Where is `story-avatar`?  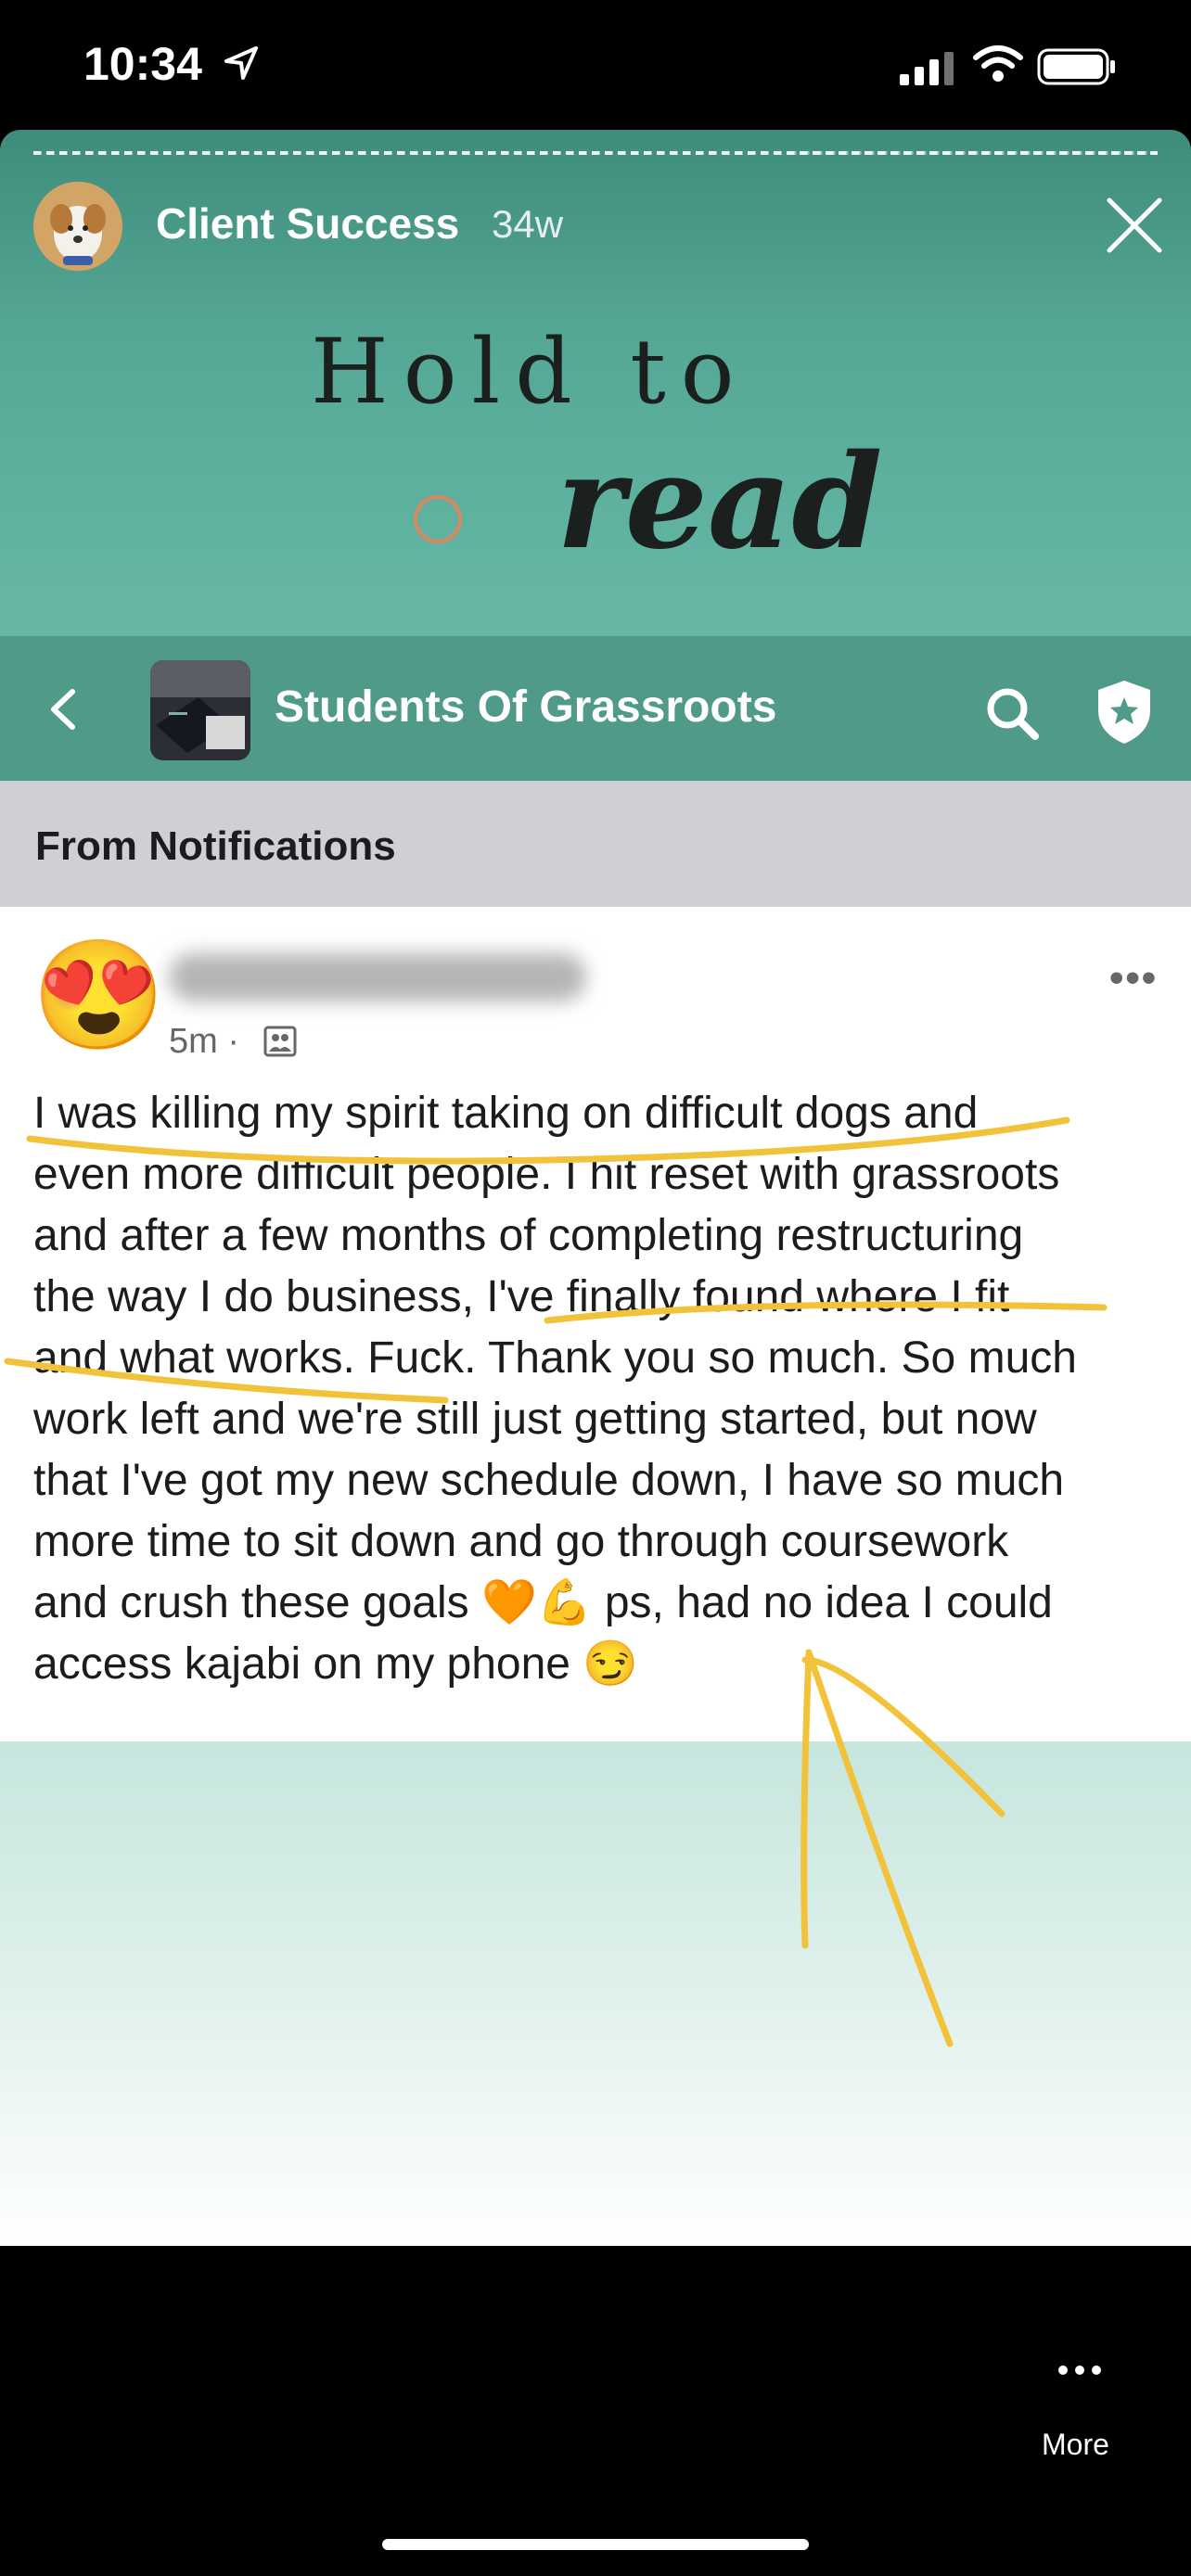
story-avatar is located at coordinates (77, 227).